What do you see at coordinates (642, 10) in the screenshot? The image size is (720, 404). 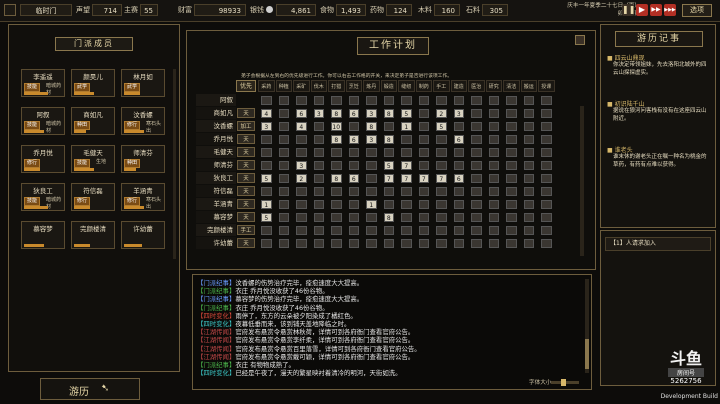 I see `speed-1-icon: ▶` at bounding box center [642, 10].